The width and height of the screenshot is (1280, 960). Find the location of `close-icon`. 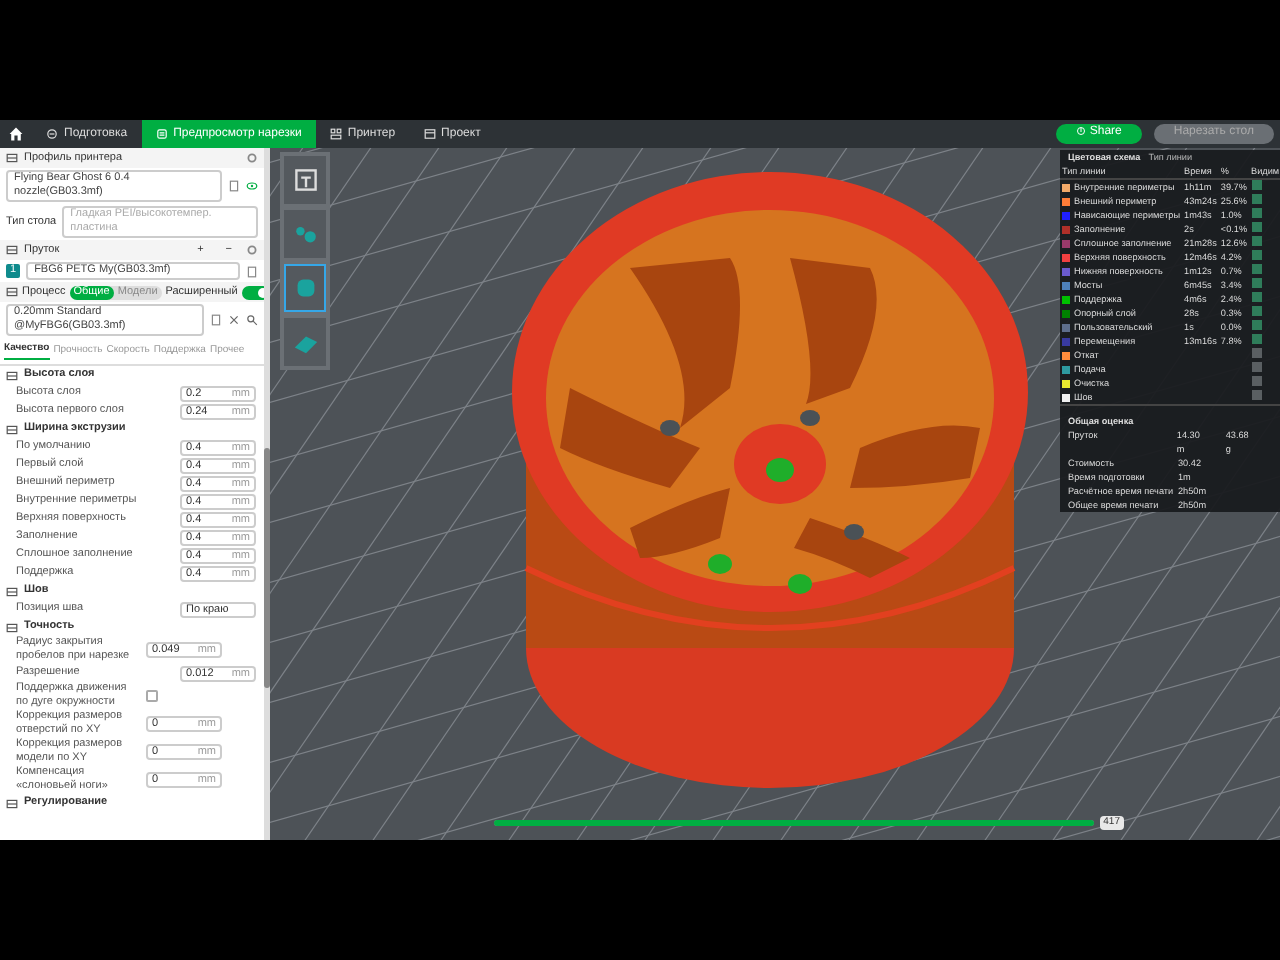

close-icon is located at coordinates (234, 320).